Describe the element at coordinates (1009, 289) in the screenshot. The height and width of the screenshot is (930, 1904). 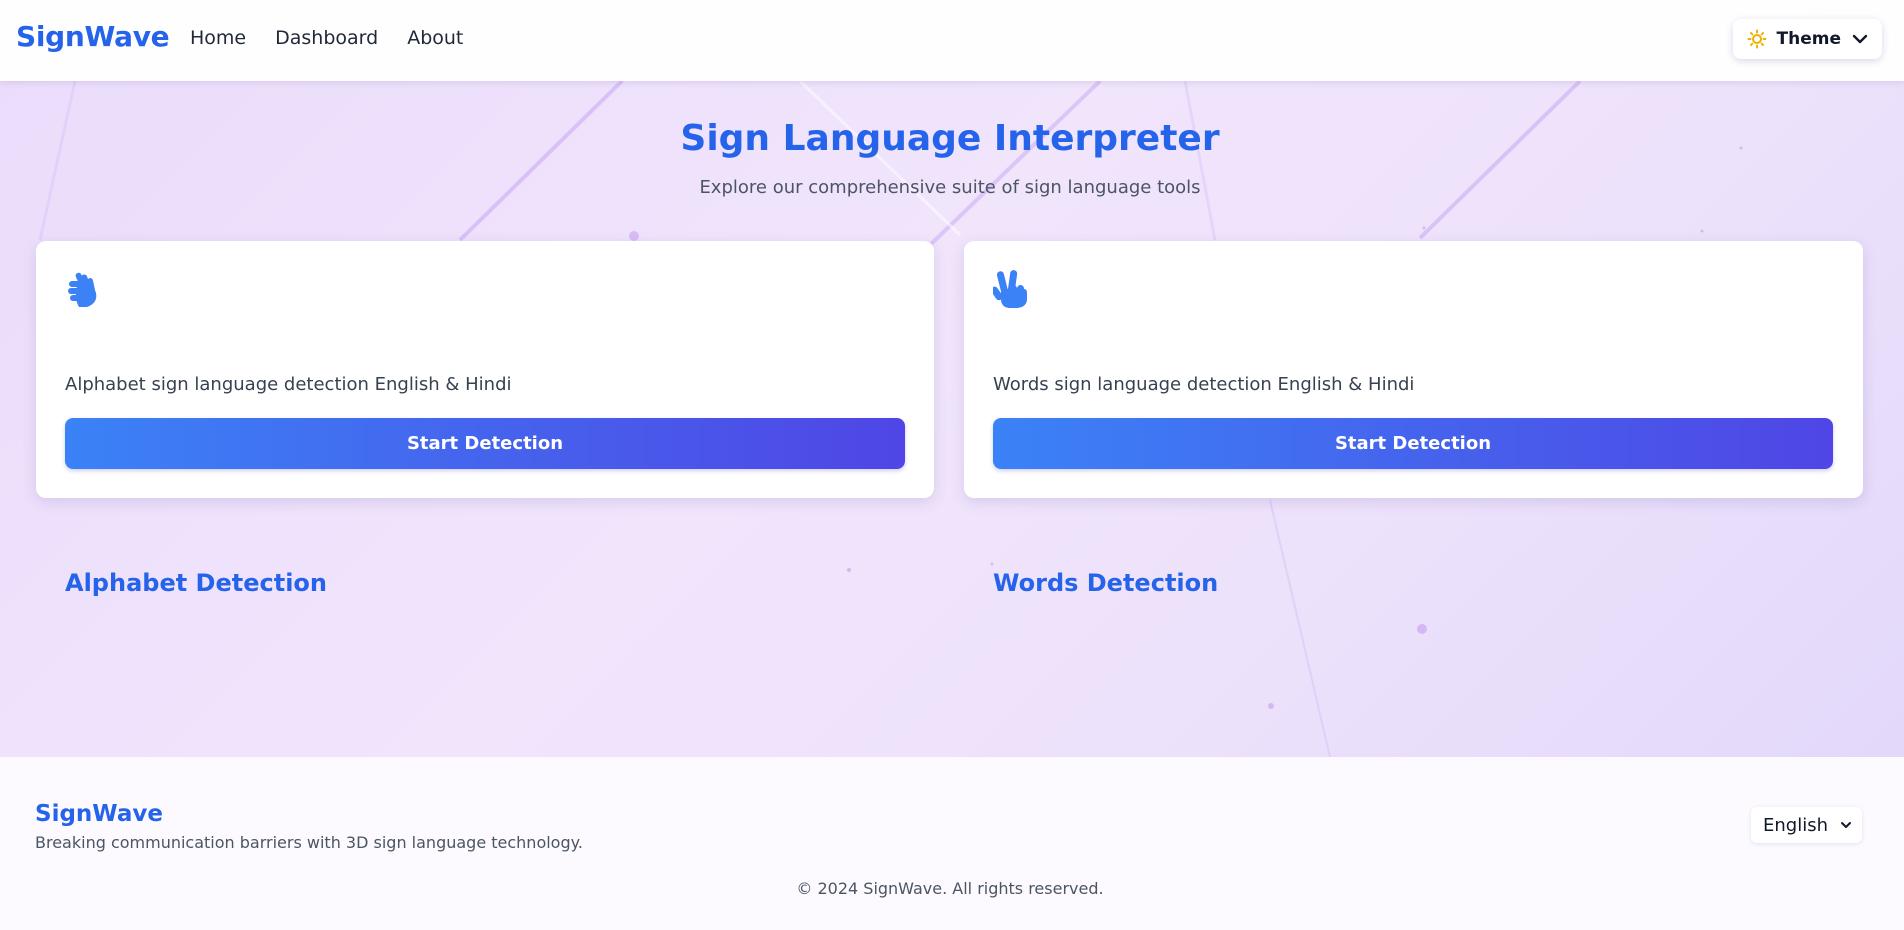
I see `peace-hand-icon` at that location.